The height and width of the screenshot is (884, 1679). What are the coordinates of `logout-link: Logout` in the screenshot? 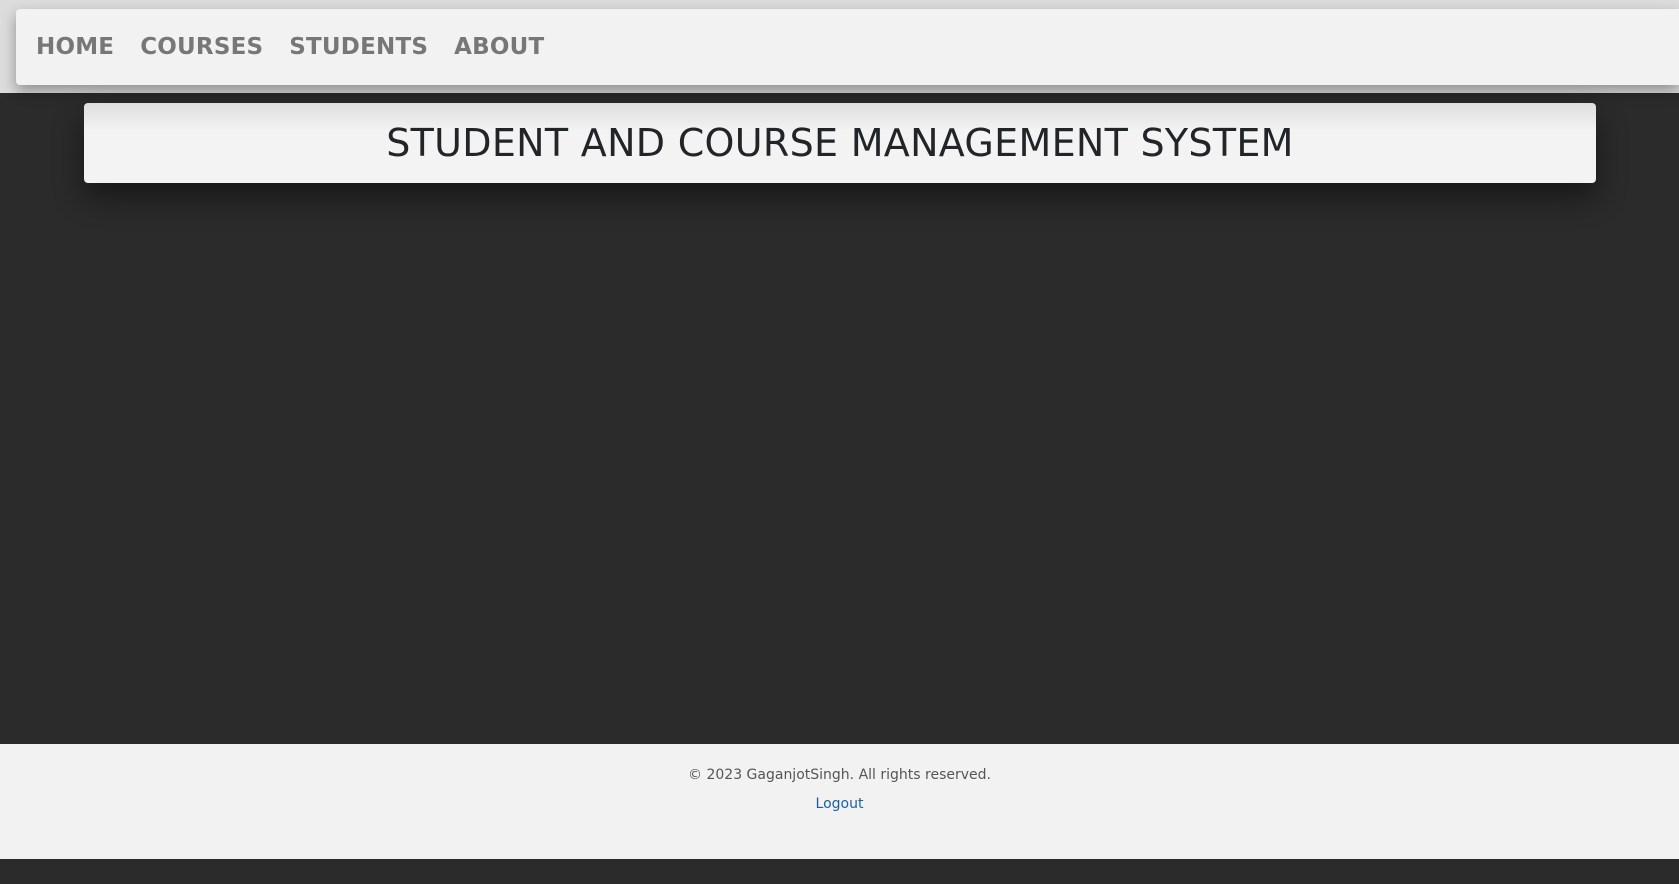 It's located at (839, 804).